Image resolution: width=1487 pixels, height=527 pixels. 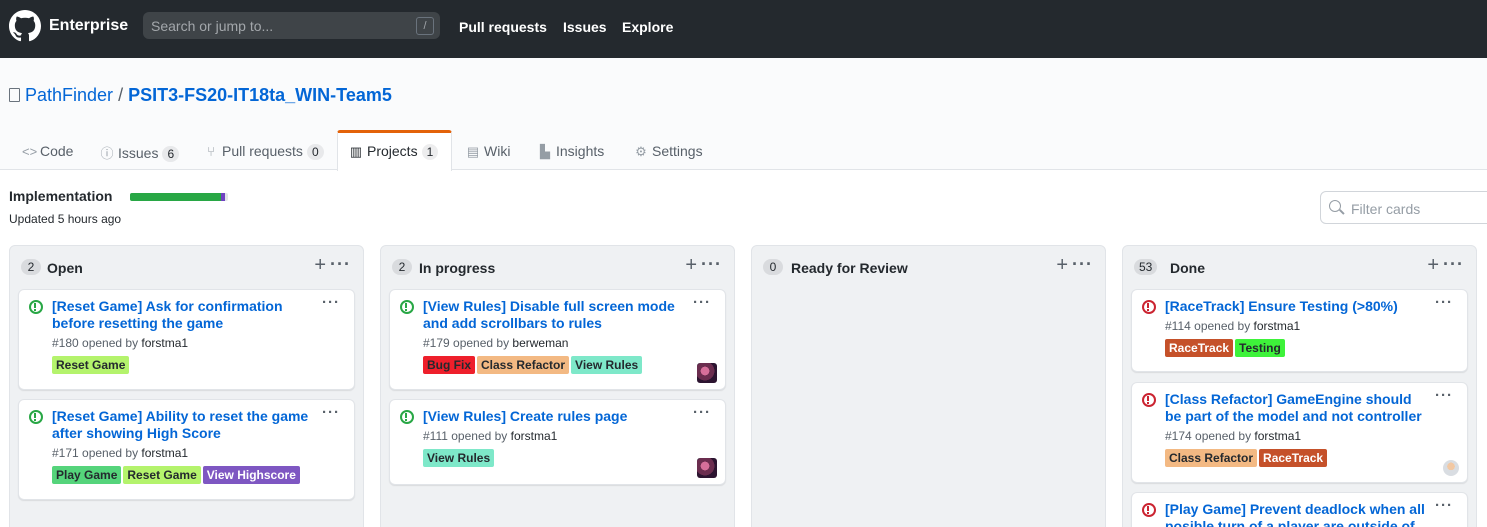 I want to click on tab-projects: ▥ Projects 1, so click(x=394, y=150).